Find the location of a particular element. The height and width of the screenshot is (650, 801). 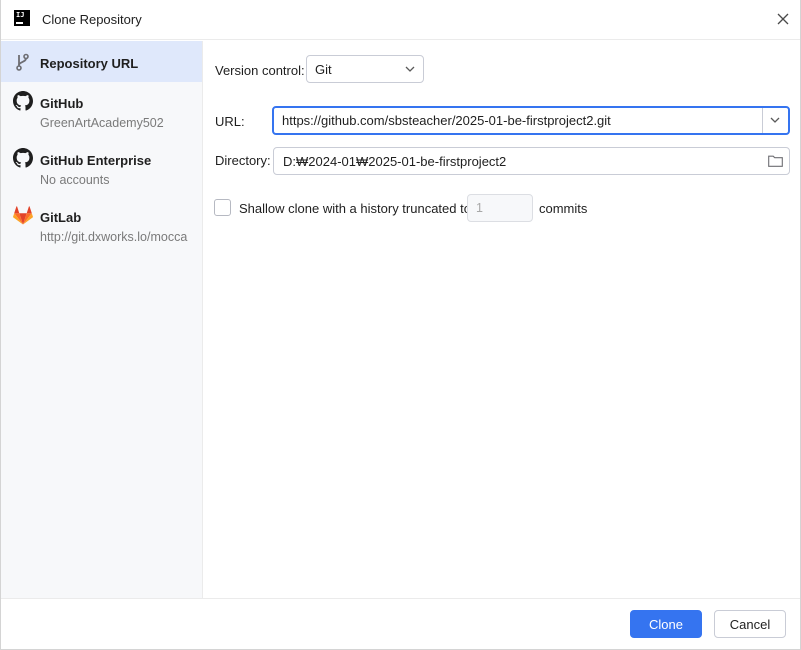

close-button is located at coordinates (783, 19).